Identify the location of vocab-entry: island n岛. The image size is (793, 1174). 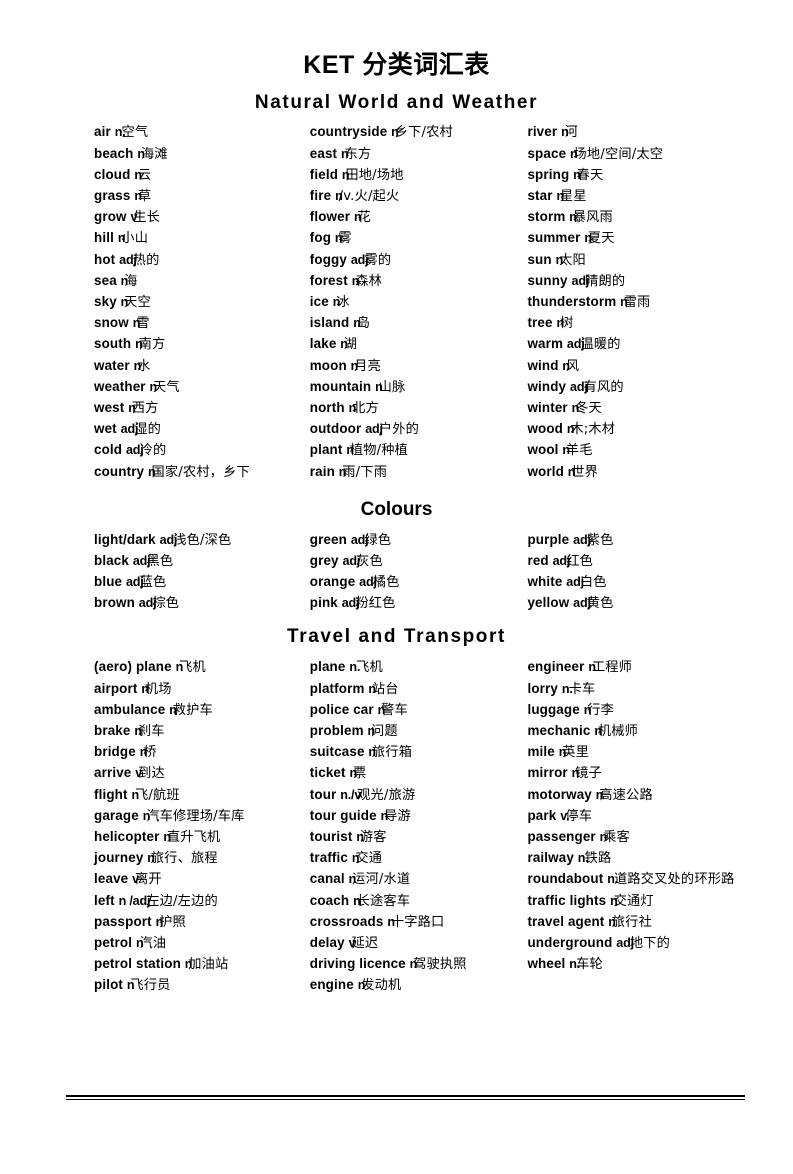
(419, 323).